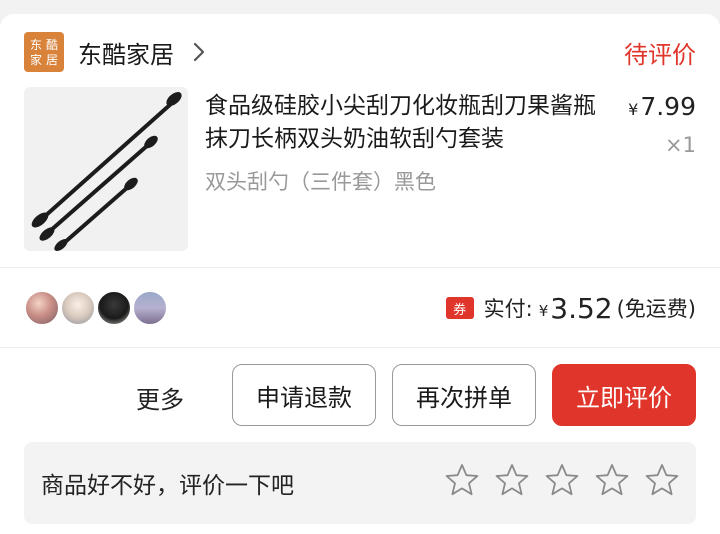 This screenshot has width=720, height=534. Describe the element at coordinates (106, 171) in the screenshot. I see `spatula-set-image` at that location.